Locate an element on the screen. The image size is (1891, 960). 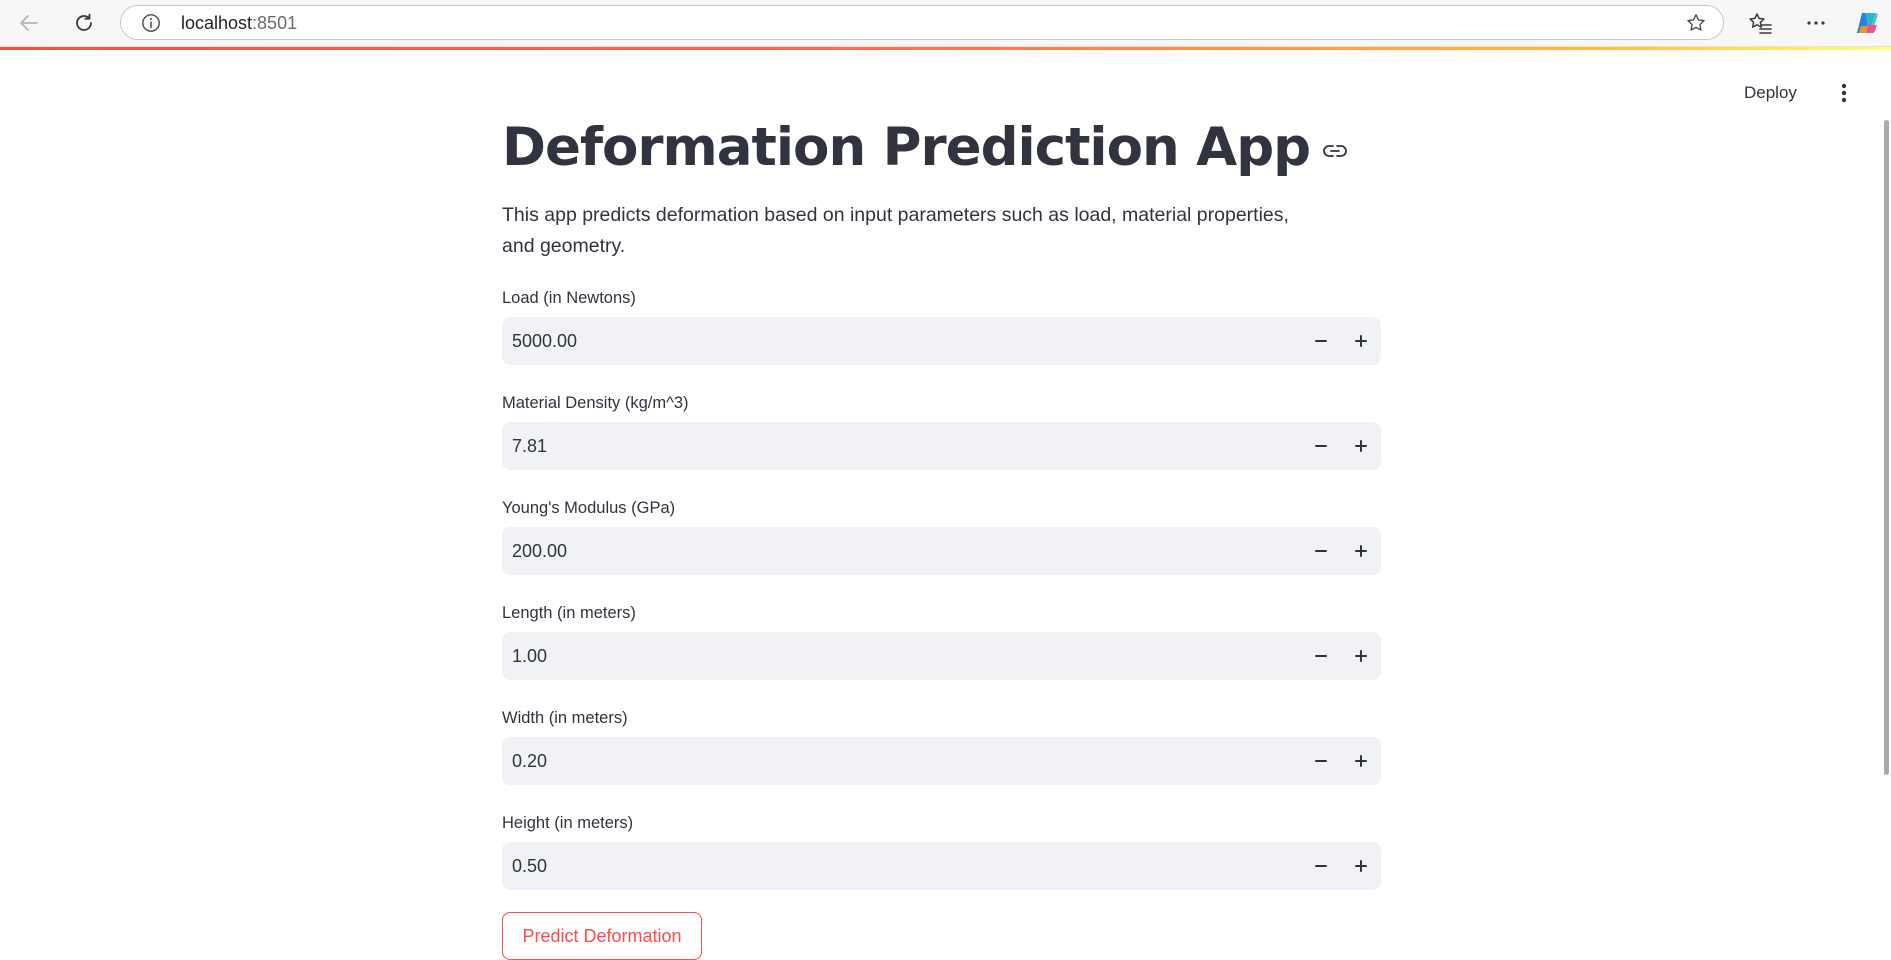
field-length: Length (in meters) is located at coordinates (941, 641).